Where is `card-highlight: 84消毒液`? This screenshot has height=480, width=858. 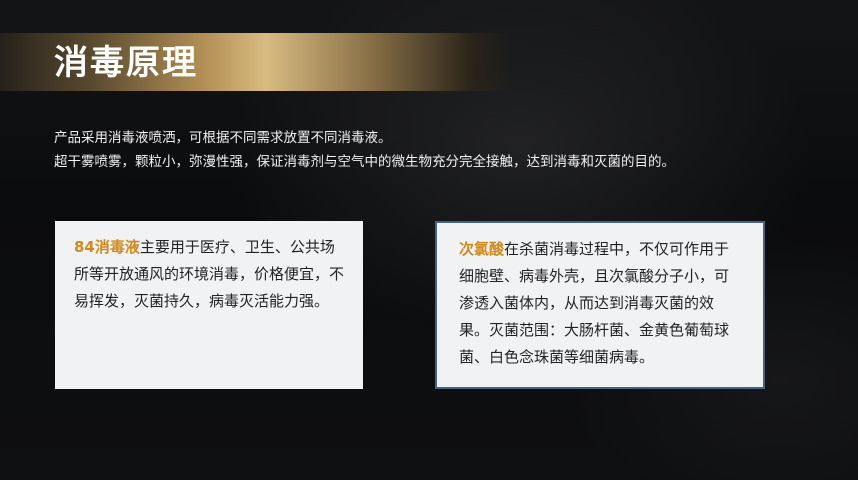 card-highlight: 84消毒液 is located at coordinates (107, 247).